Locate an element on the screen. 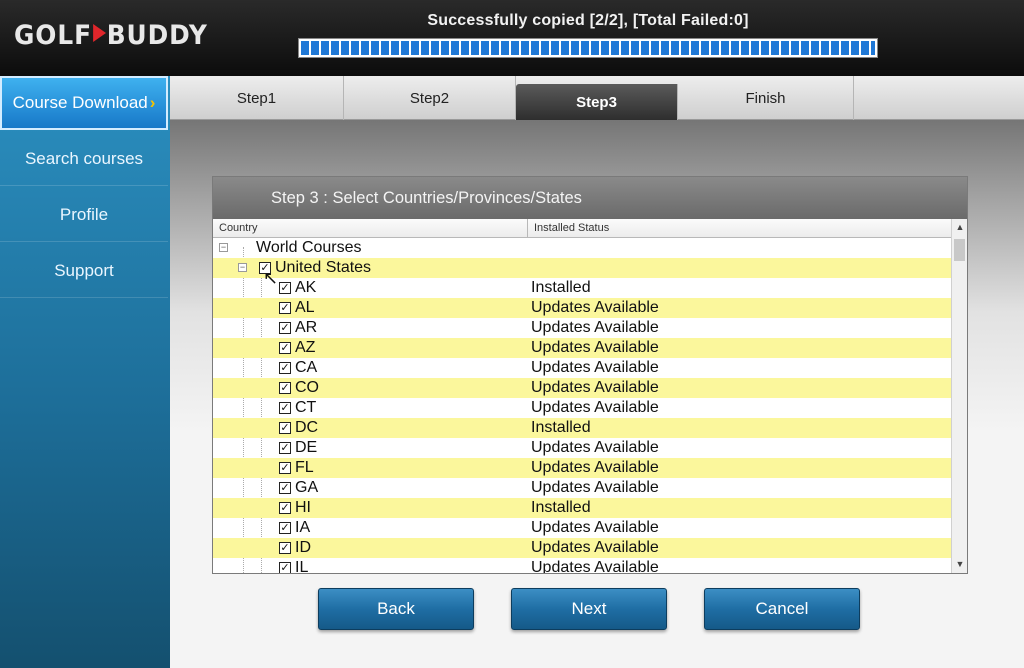 The image size is (1024, 668). sidebar-item-label: Support is located at coordinates (84, 270).